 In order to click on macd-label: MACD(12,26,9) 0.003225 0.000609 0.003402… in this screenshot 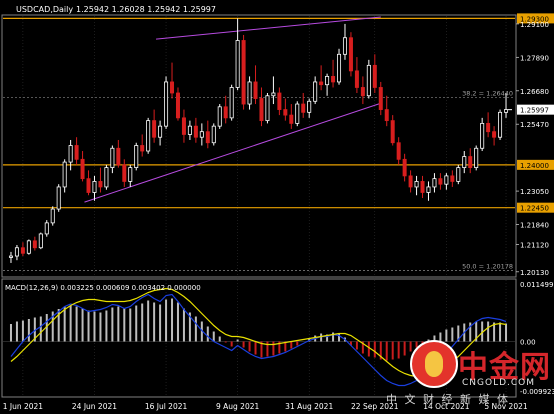, I will do `click(103, 288)`.